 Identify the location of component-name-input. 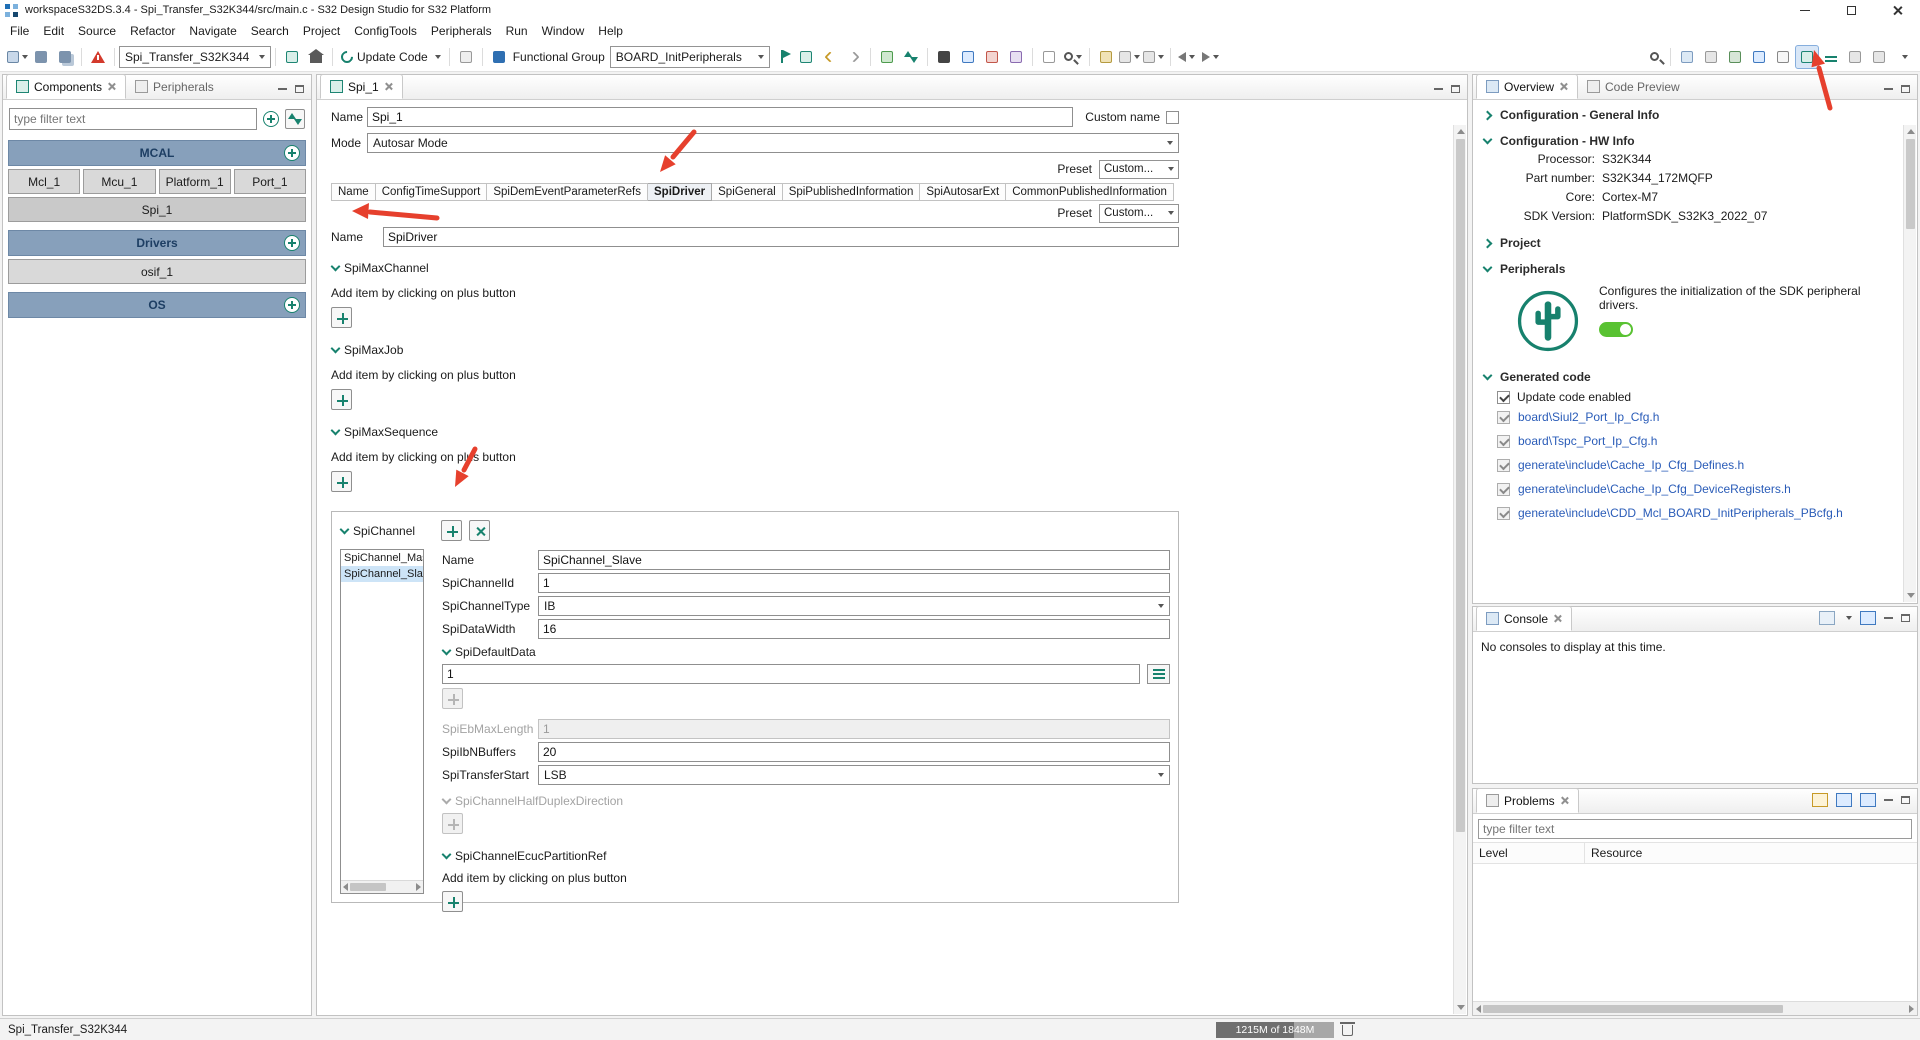
(720, 117).